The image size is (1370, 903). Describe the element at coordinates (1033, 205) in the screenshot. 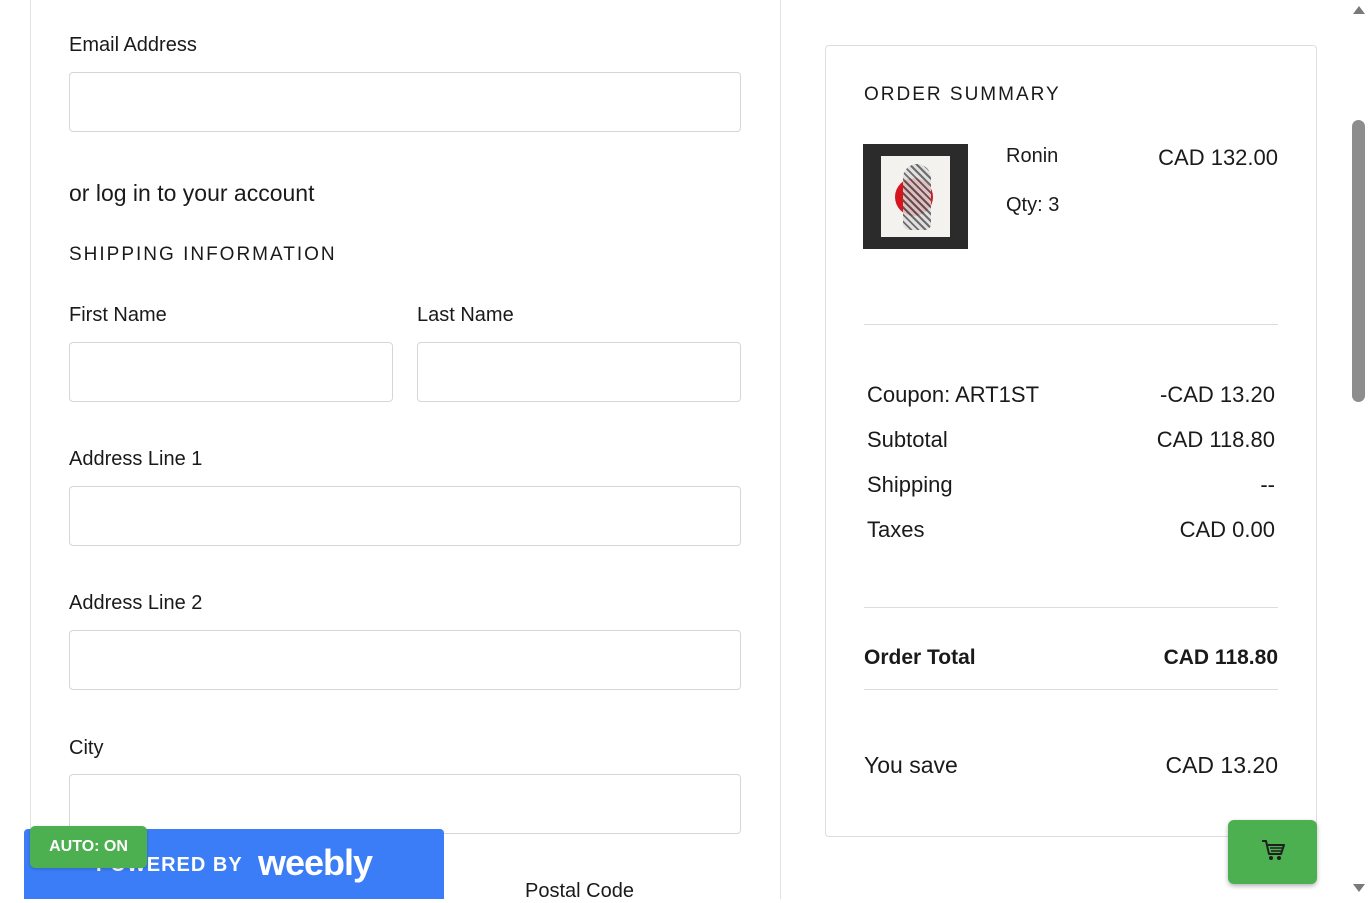

I see `product-quantity: Qty: 3` at that location.